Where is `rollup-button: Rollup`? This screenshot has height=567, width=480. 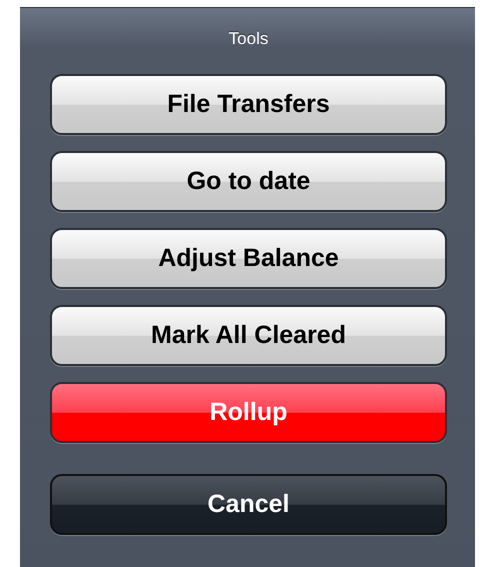
rollup-button: Rollup is located at coordinates (248, 412).